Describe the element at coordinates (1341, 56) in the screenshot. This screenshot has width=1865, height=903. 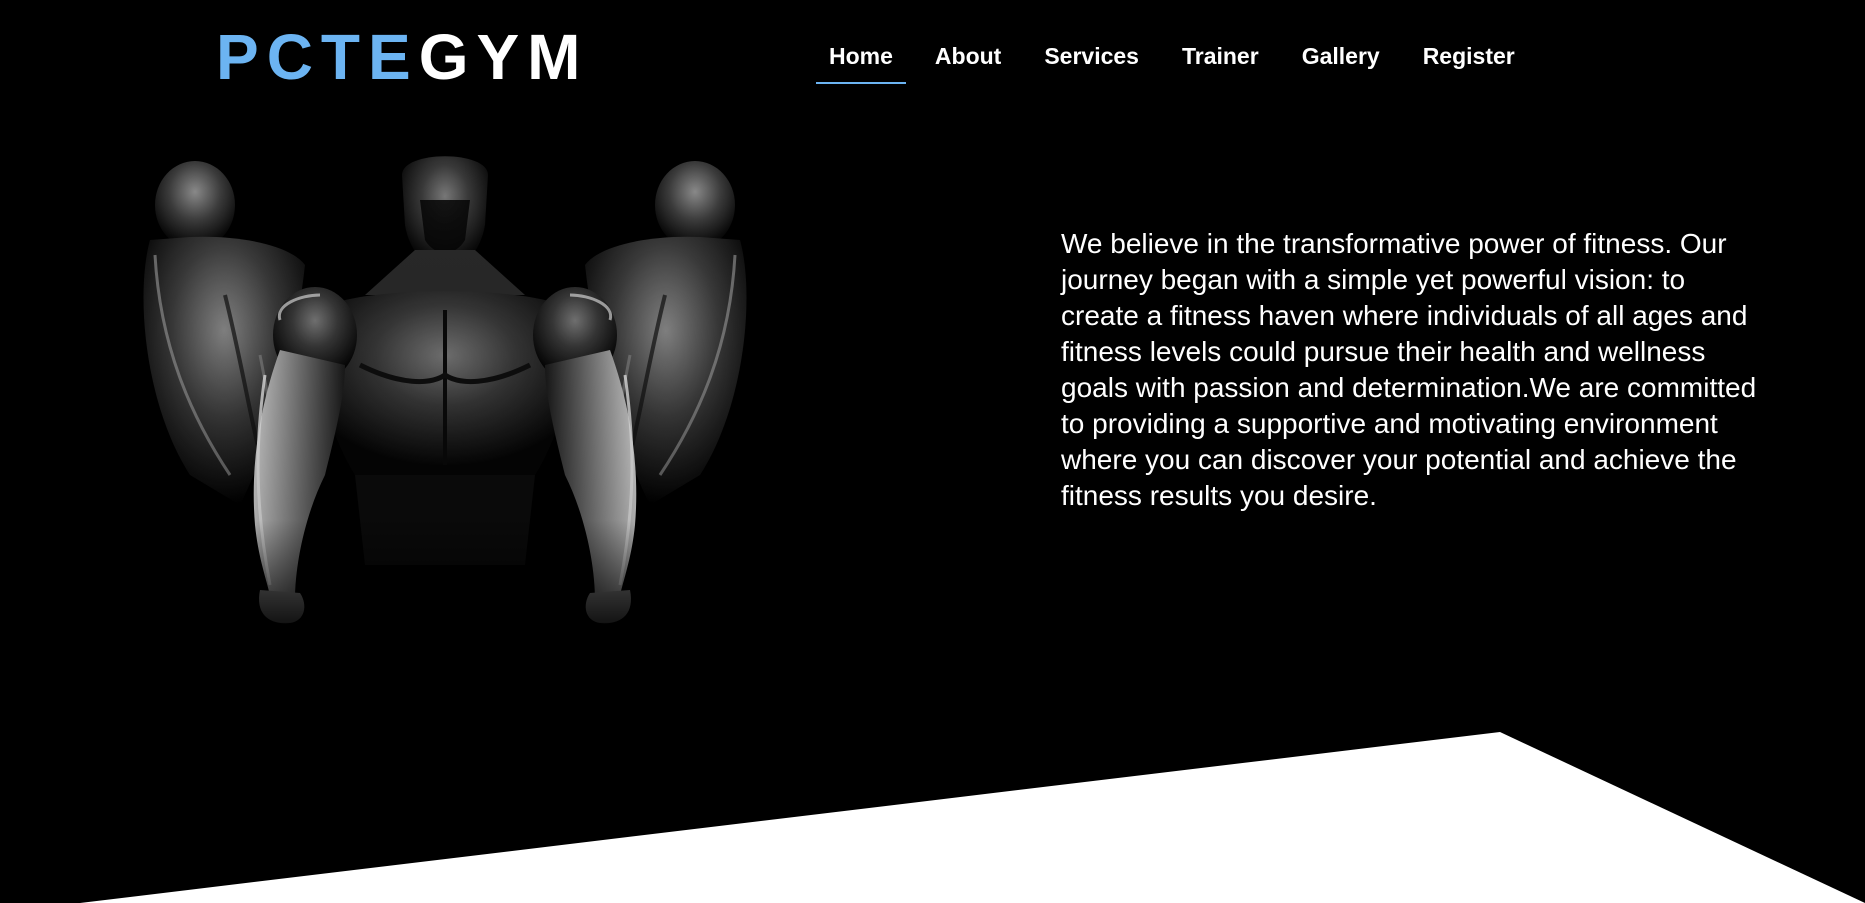
I see `nav-item-gallery: Gallery` at that location.